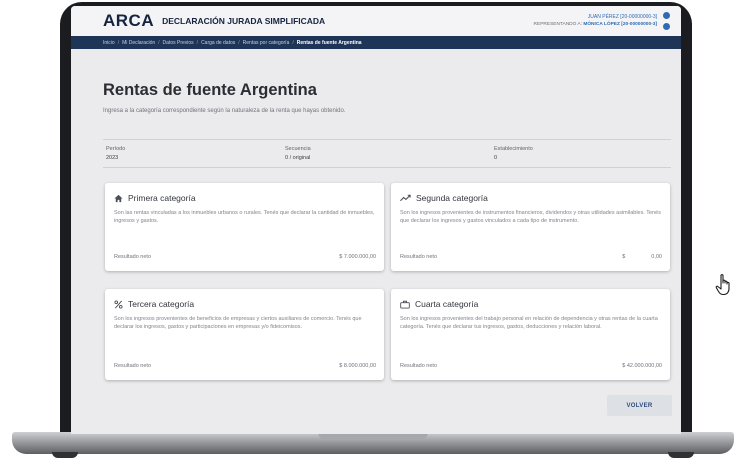  What do you see at coordinates (118, 198) in the screenshot?
I see `house-icon` at bounding box center [118, 198].